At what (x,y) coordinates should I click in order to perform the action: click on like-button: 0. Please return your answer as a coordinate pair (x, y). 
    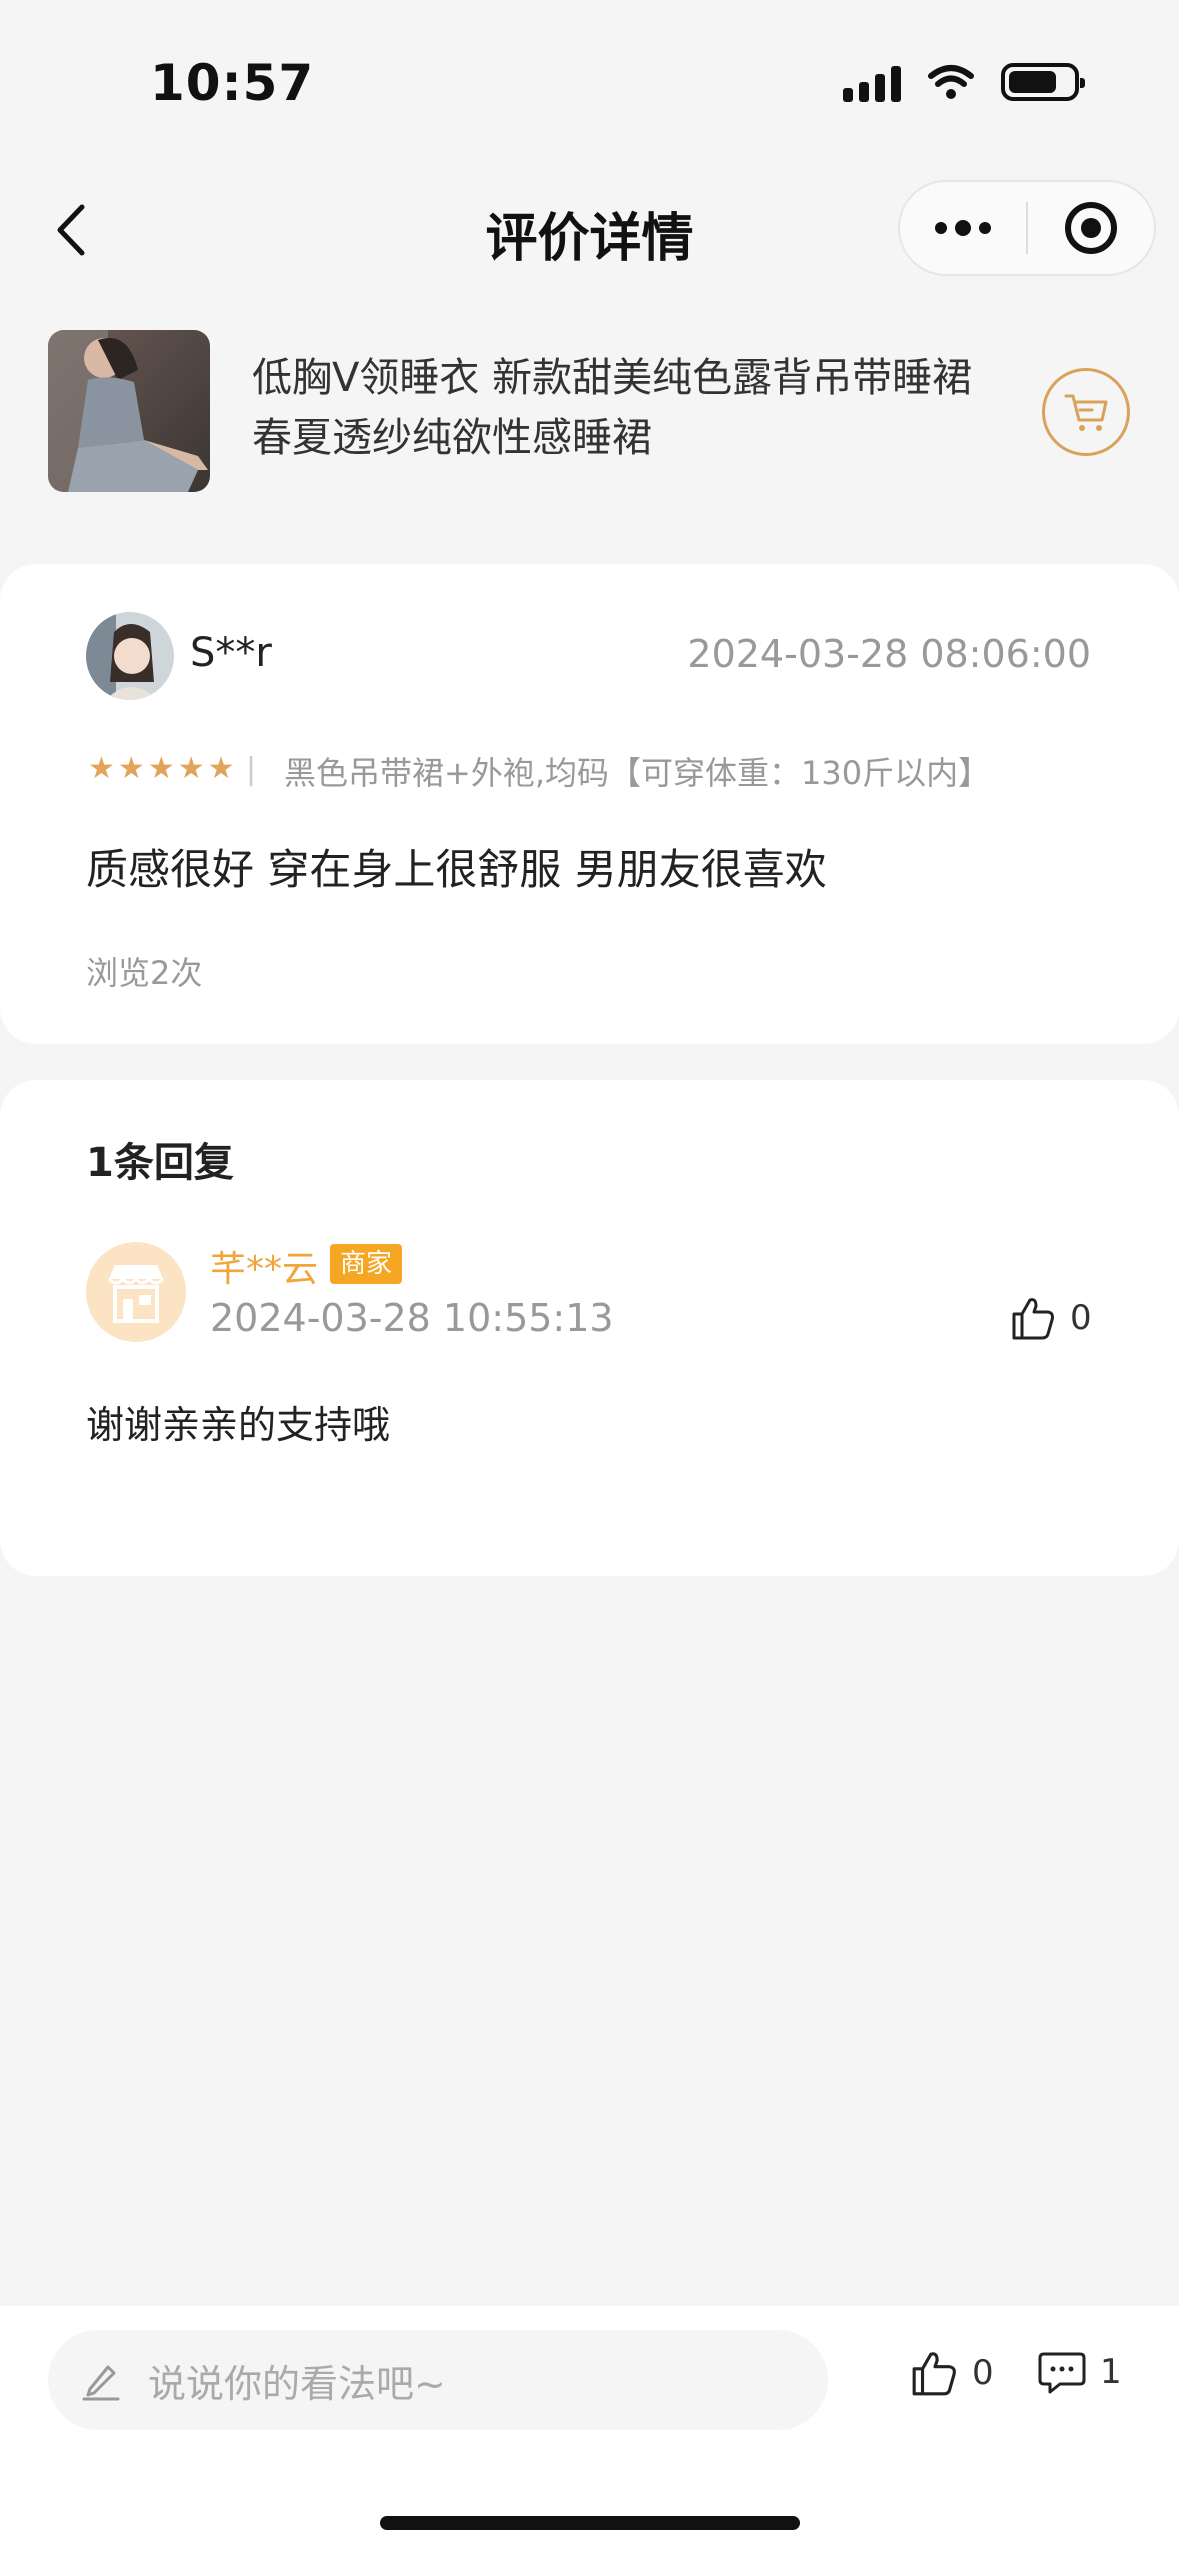
    Looking at the image, I should click on (952, 2373).